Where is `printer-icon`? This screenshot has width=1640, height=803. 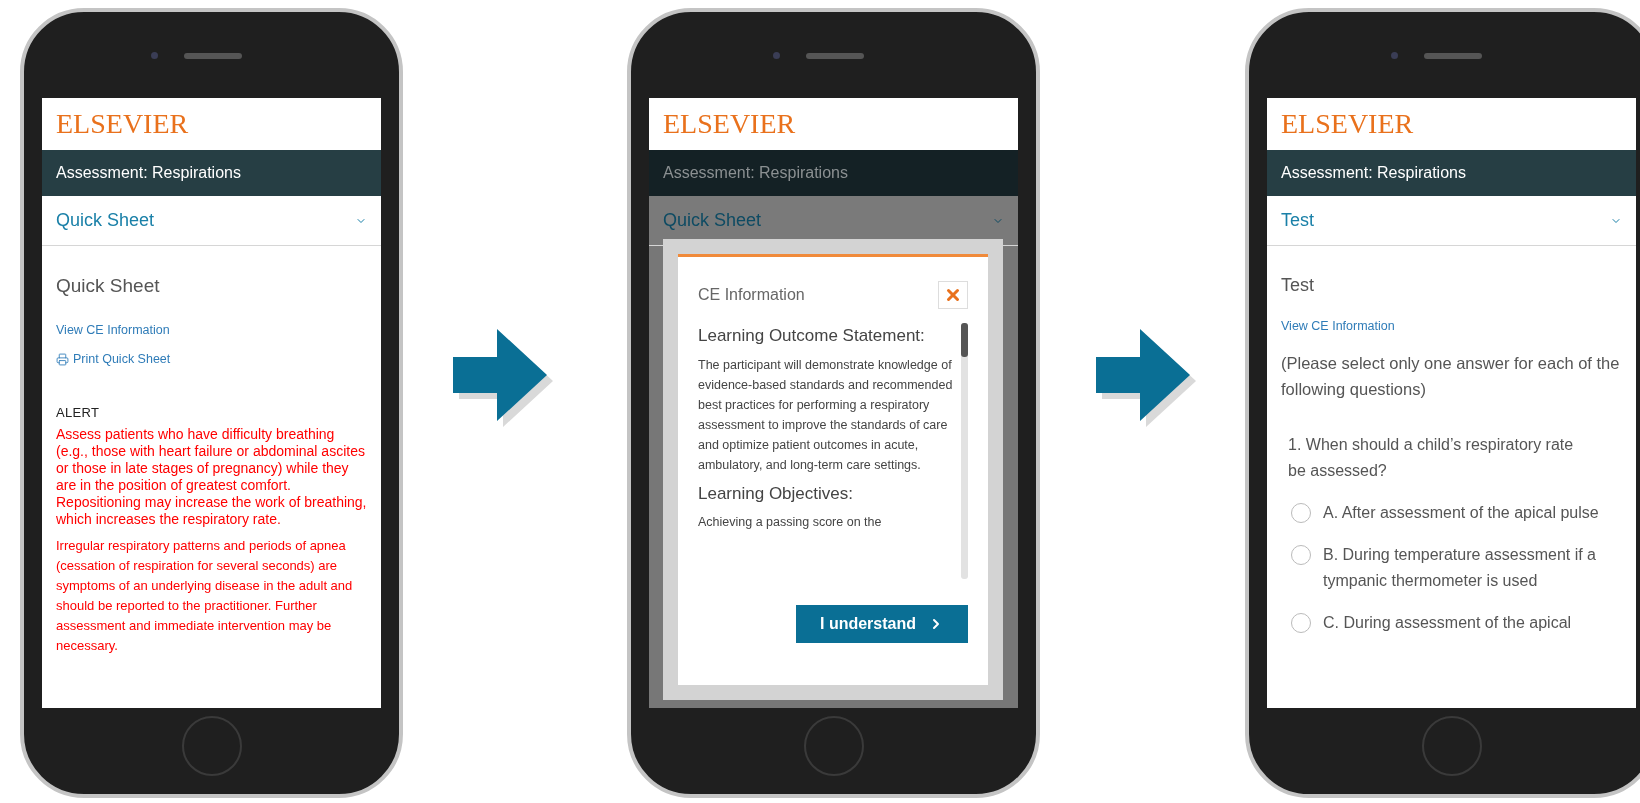 printer-icon is located at coordinates (62, 360).